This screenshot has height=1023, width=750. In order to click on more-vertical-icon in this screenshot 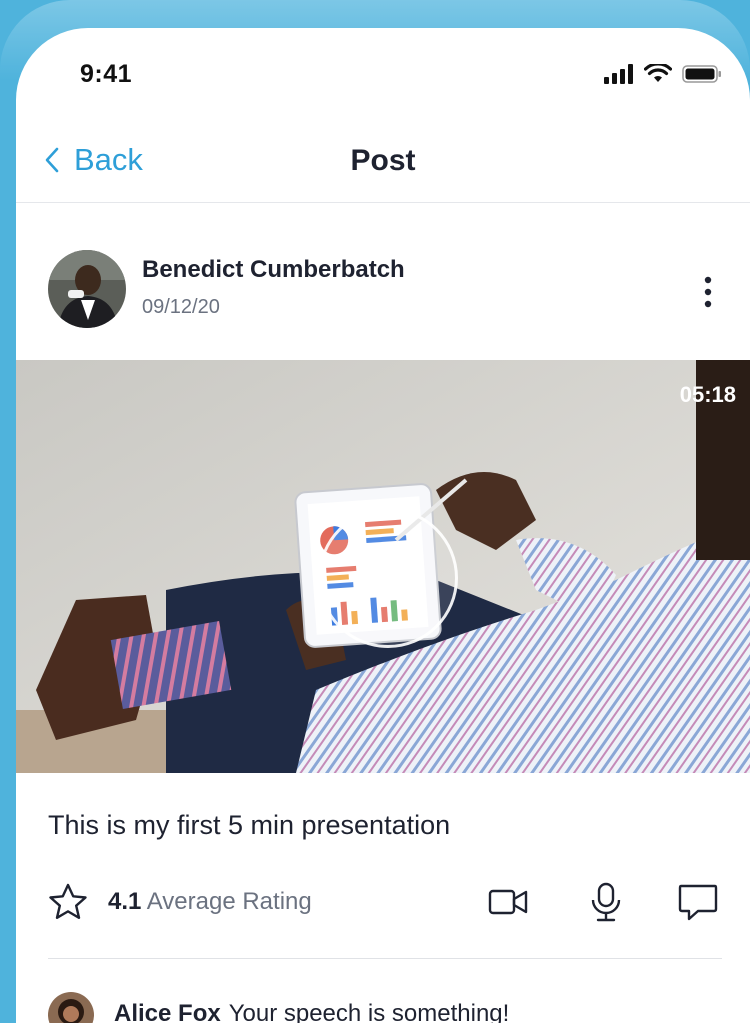, I will do `click(708, 292)`.